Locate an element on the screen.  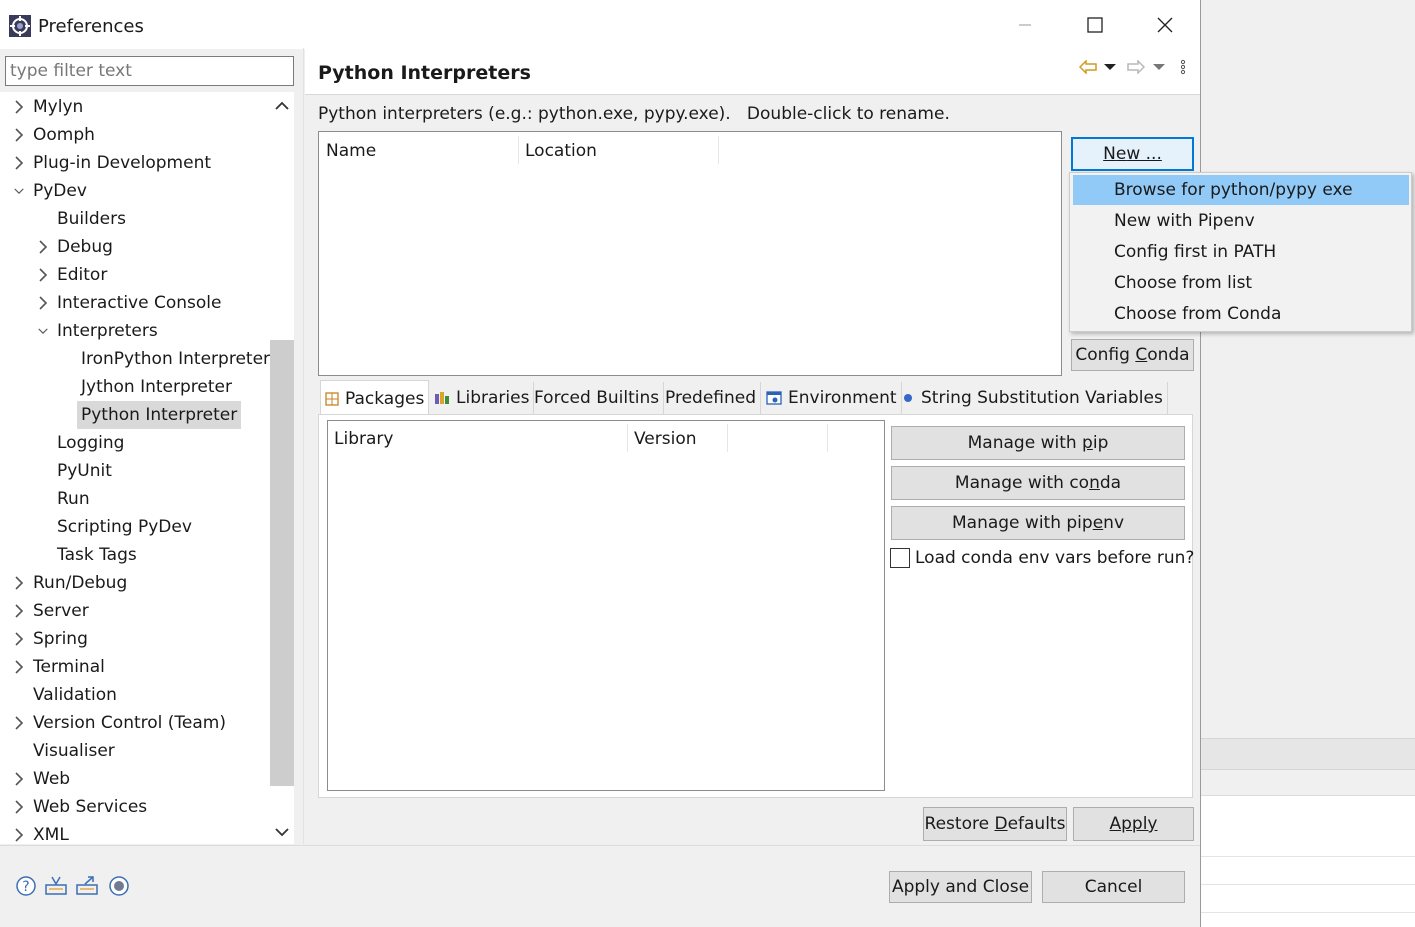
tree-item-label: Editor is located at coordinates (82, 275).